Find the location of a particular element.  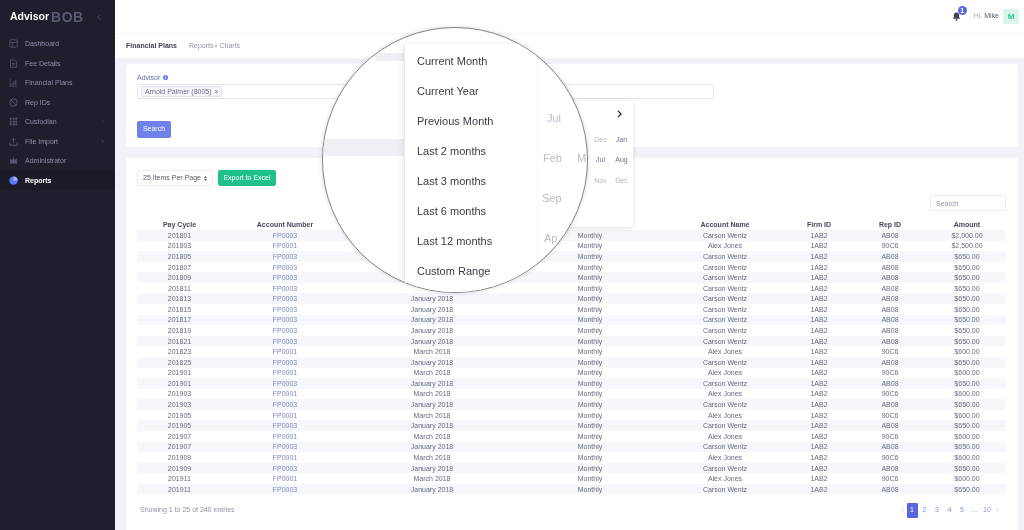

chevron-right-icon is located at coordinates (619, 114).